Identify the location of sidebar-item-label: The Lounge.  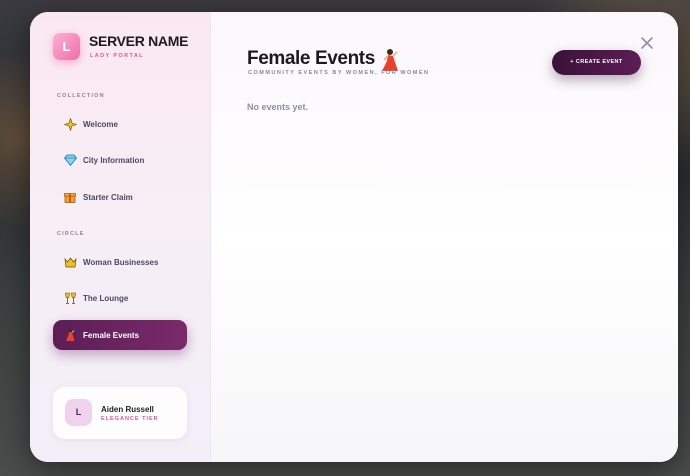
(106, 298).